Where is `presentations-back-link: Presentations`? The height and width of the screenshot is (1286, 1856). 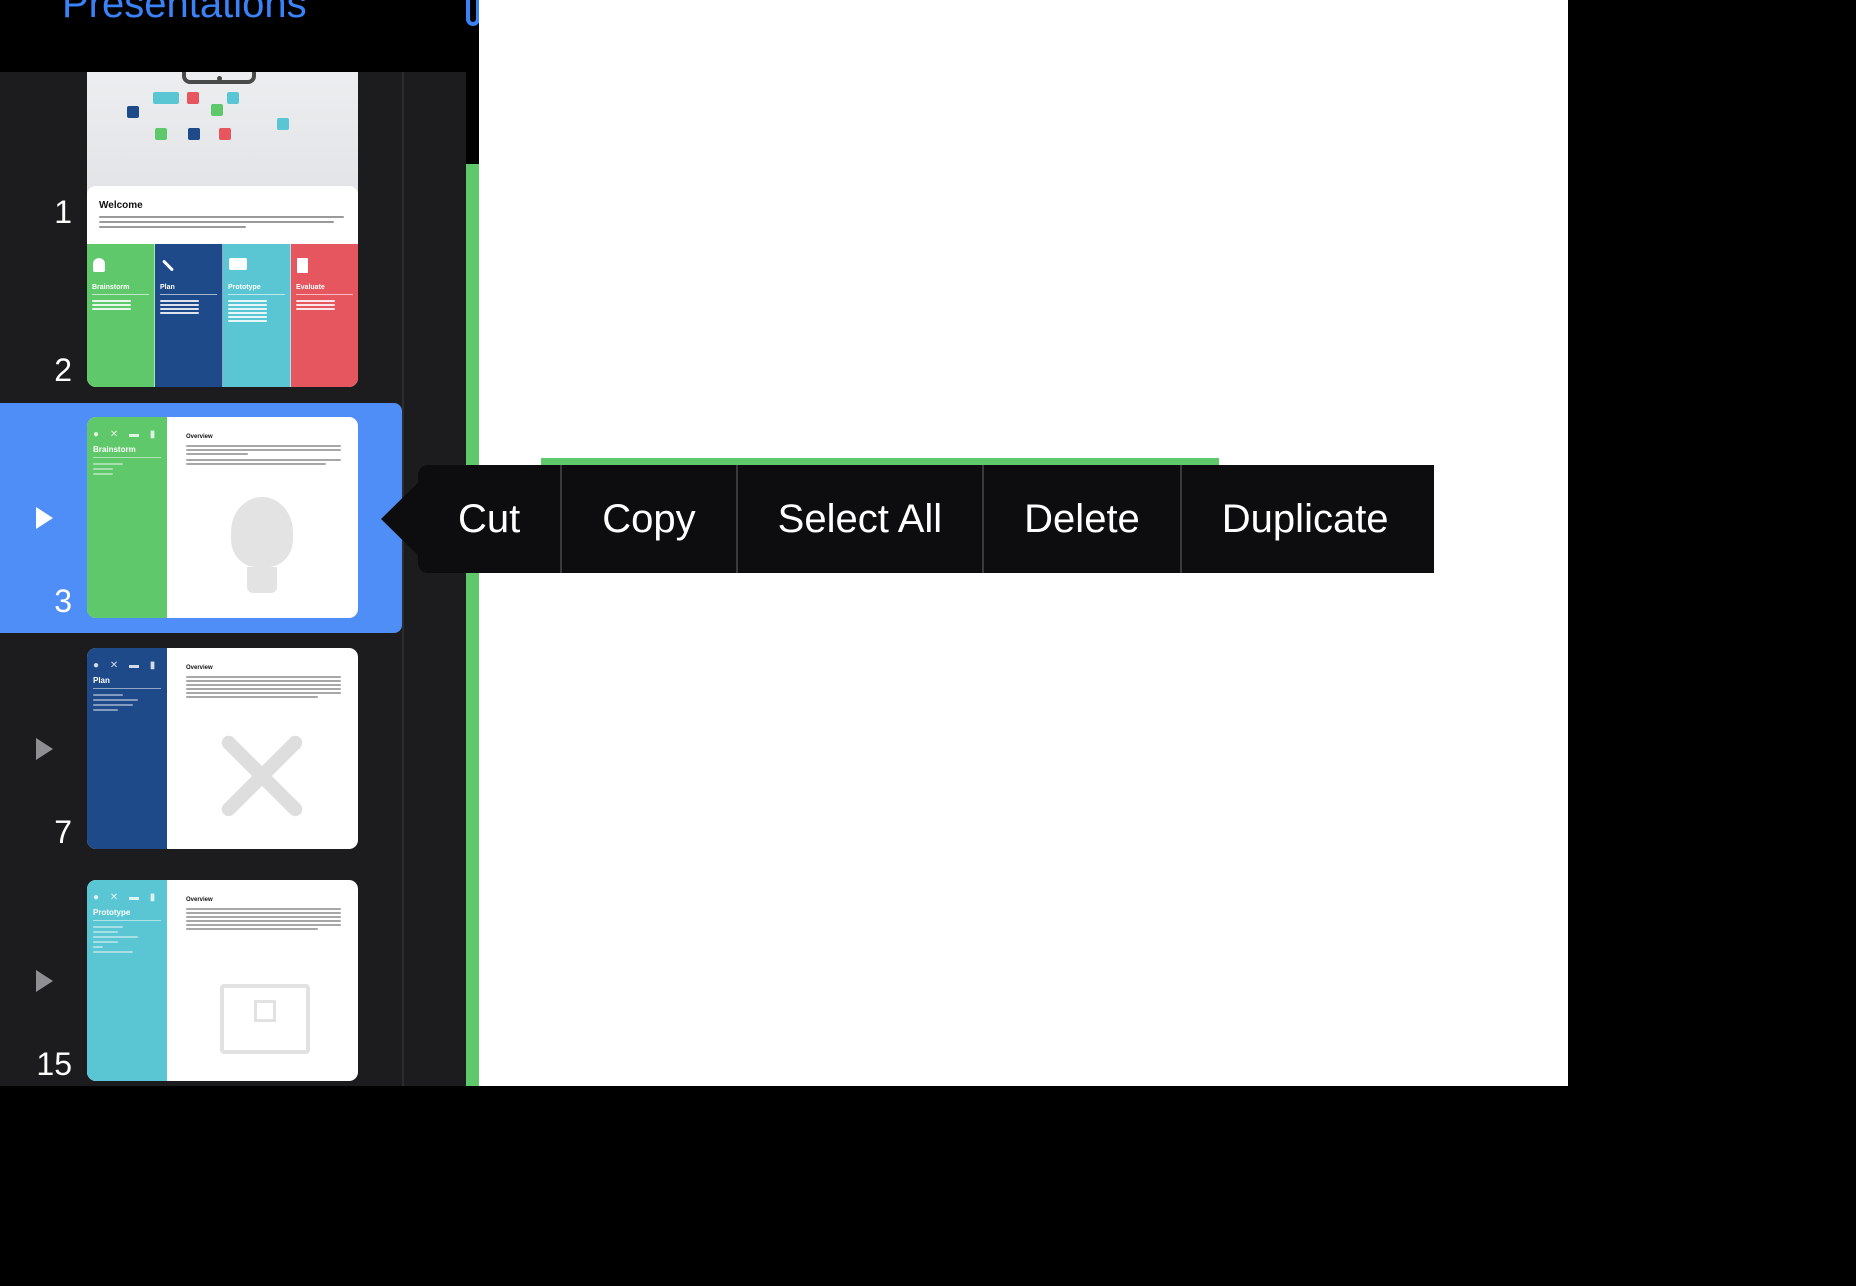
presentations-back-link: Presentations is located at coordinates (184, 13).